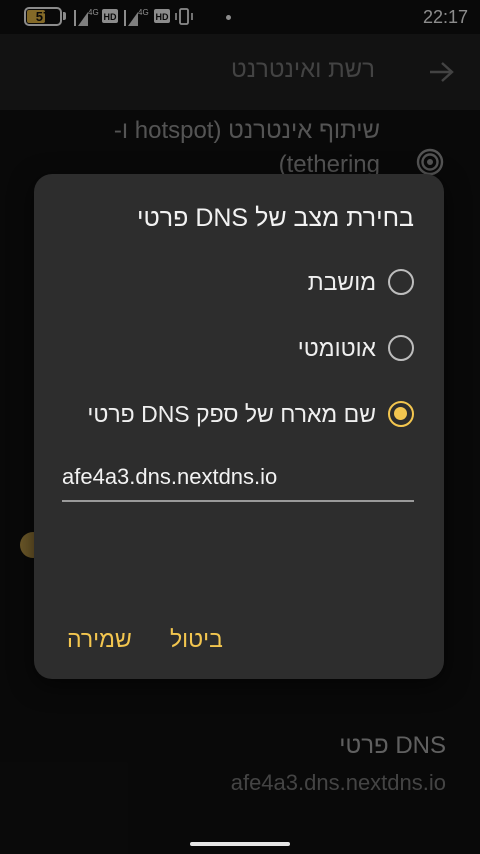  Describe the element at coordinates (231, 413) in the screenshot. I see `option-label: שם מארח של ספק DNS פרטי` at that location.